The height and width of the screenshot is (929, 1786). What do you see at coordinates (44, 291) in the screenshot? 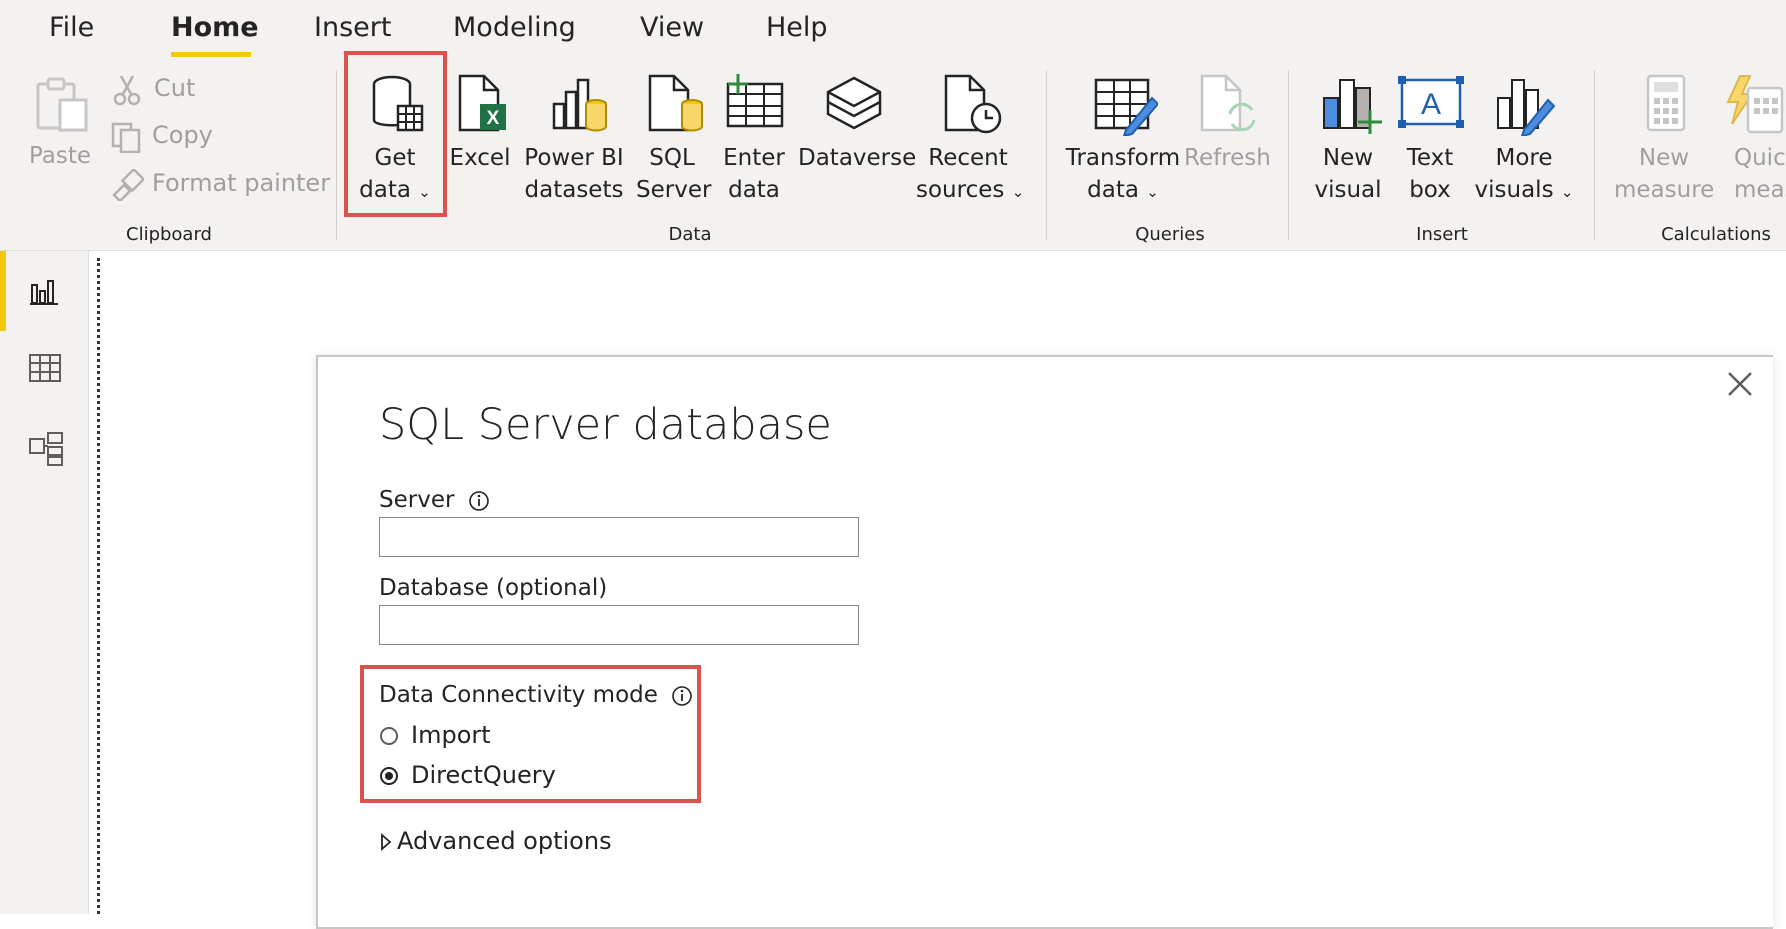
I see `report-view-icon` at bounding box center [44, 291].